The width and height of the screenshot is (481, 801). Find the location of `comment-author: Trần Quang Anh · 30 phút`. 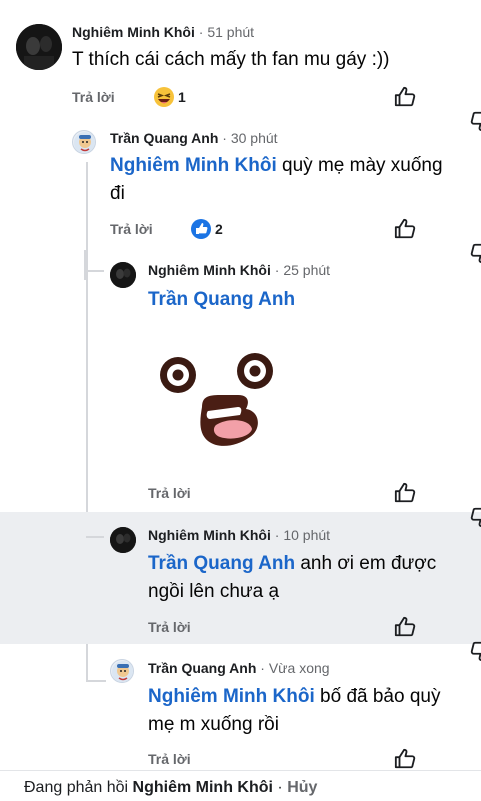

comment-author: Trần Quang Anh · 30 phút is located at coordinates (194, 138).